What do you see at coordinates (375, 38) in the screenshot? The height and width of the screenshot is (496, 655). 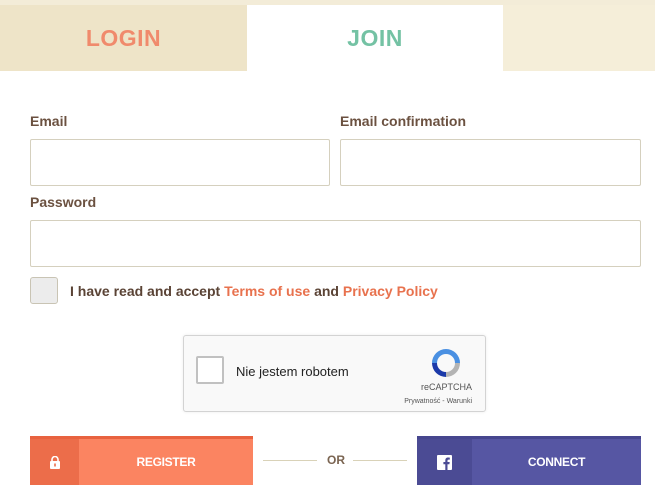 I see `tab-join: JOIN` at bounding box center [375, 38].